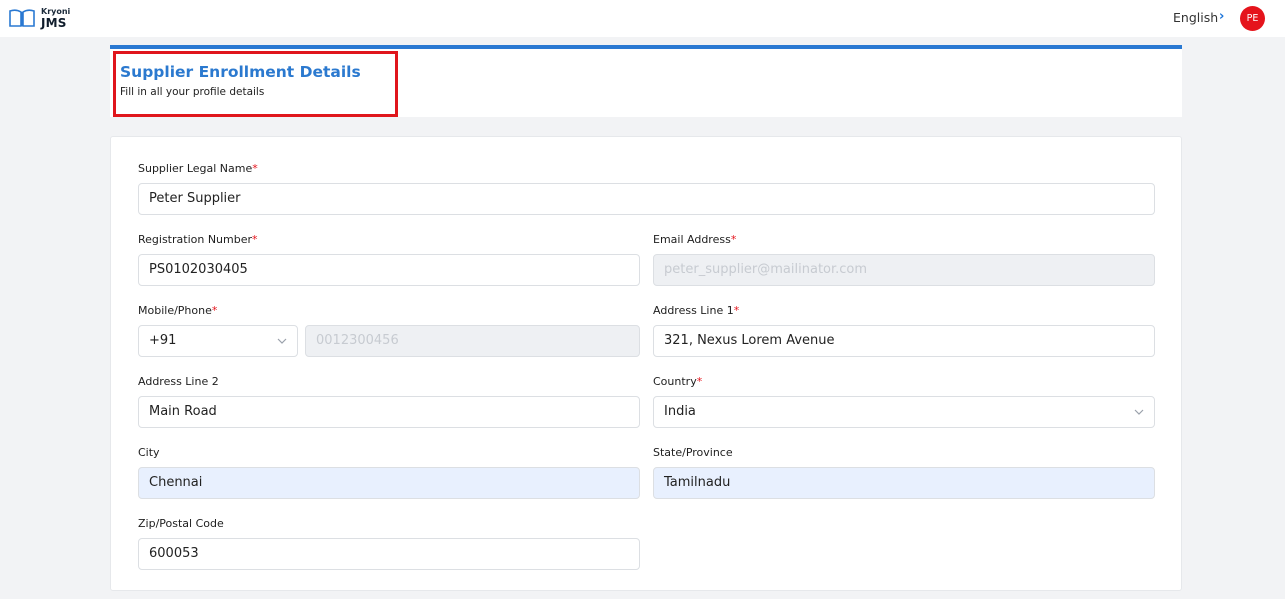 The width and height of the screenshot is (1285, 599). Describe the element at coordinates (693, 452) in the screenshot. I see `state-province-label: State/Province` at that location.